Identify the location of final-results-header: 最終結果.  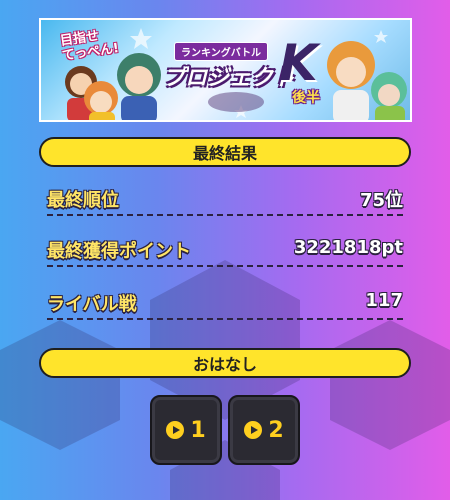
(225, 152).